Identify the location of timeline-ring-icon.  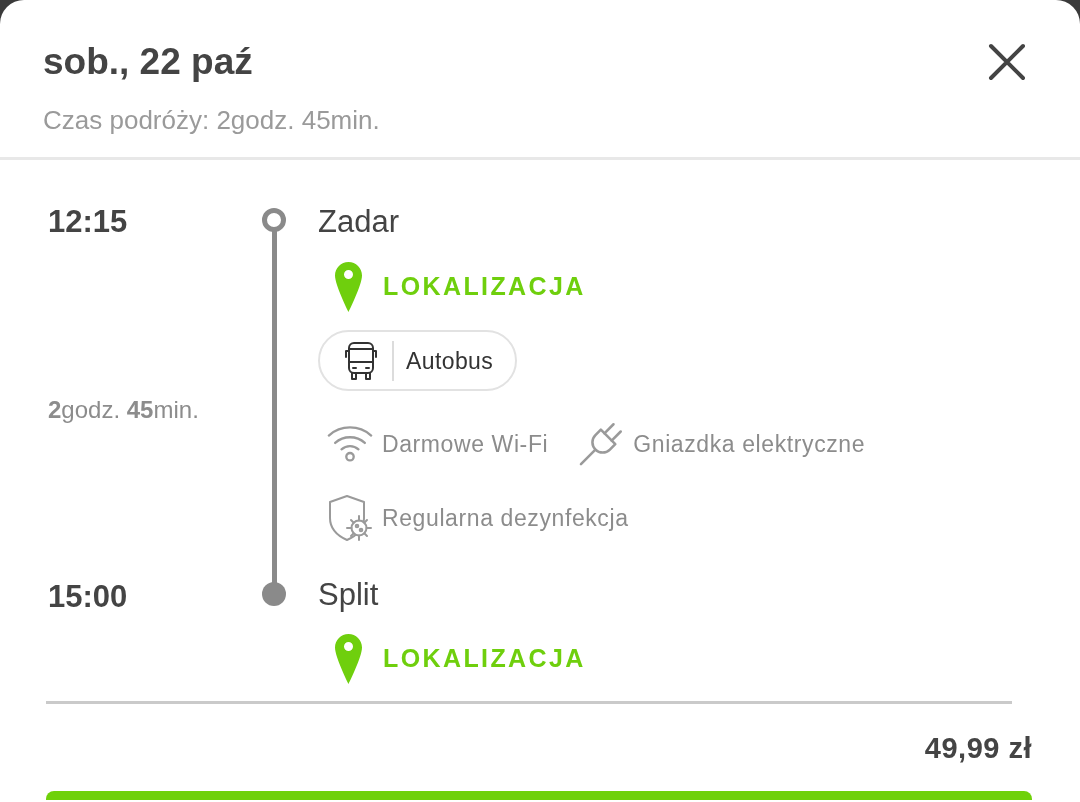
(274, 220).